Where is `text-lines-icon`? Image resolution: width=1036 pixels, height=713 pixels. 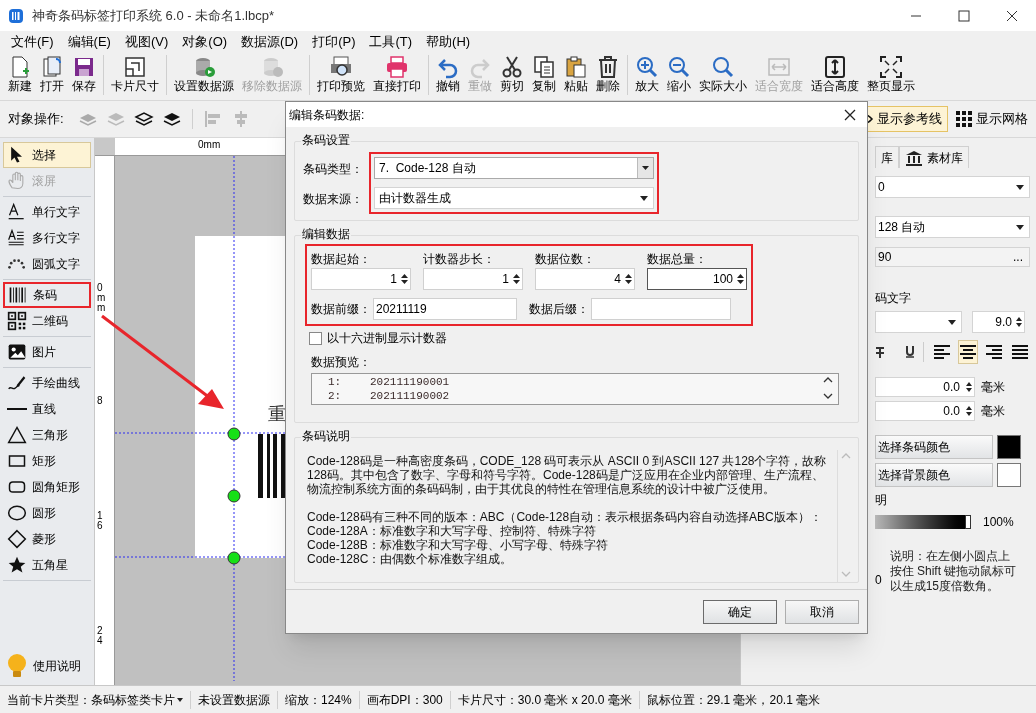 text-lines-icon is located at coordinates (17, 238).